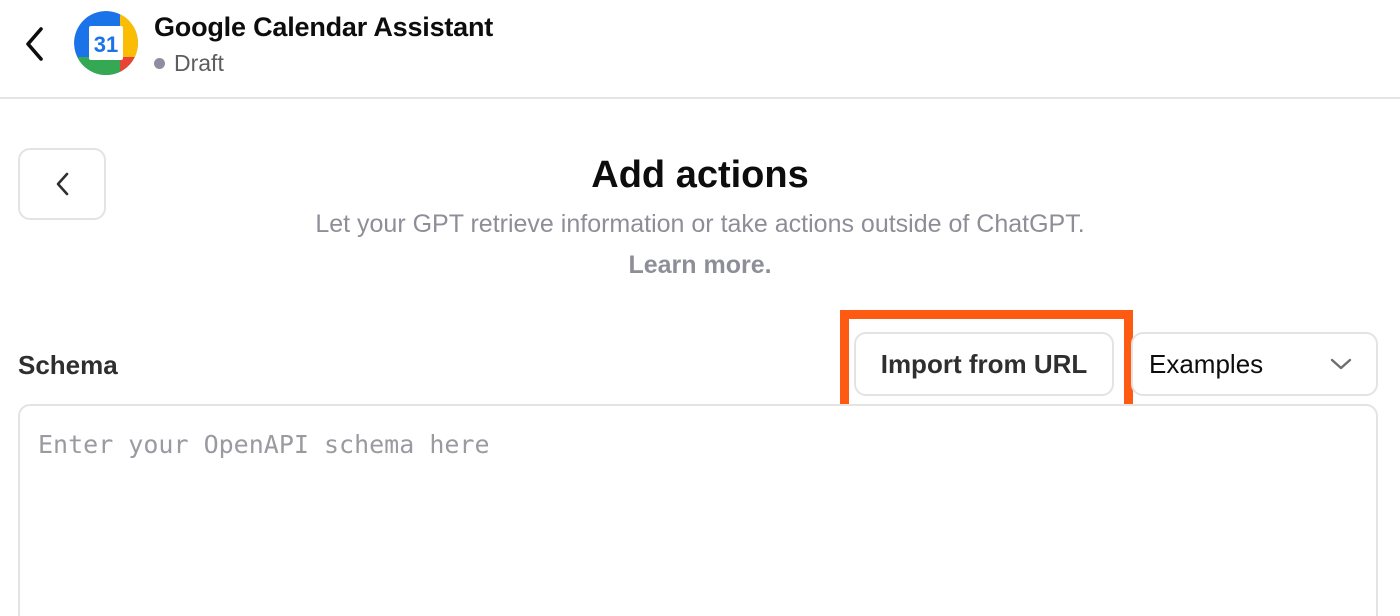 This screenshot has width=1400, height=616. I want to click on examples-dropdown: Examples, so click(1254, 364).